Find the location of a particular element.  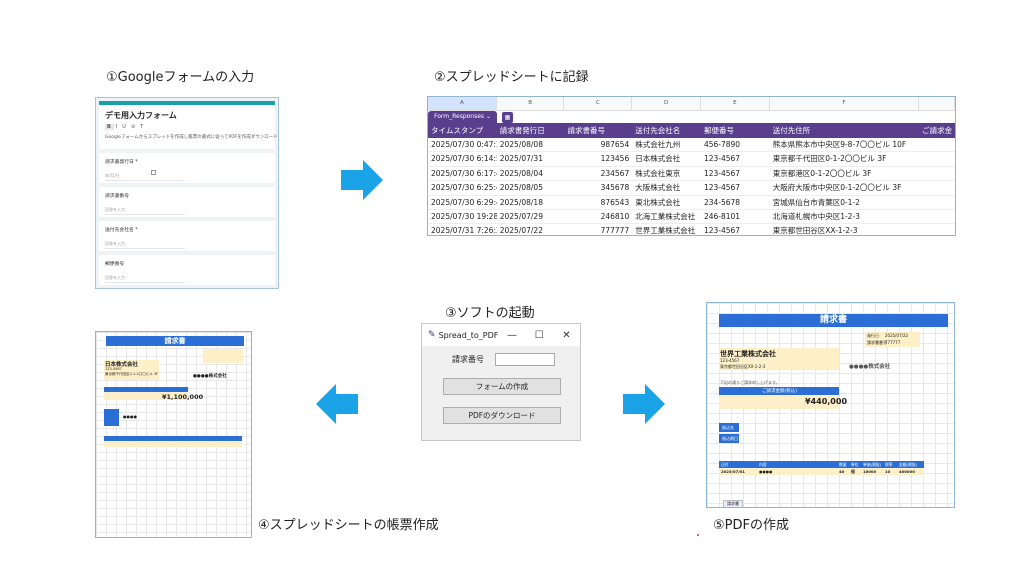

table-cell: 大阪府大阪市中央区0-1-2〇〇ビル 3F is located at coordinates (844, 187).